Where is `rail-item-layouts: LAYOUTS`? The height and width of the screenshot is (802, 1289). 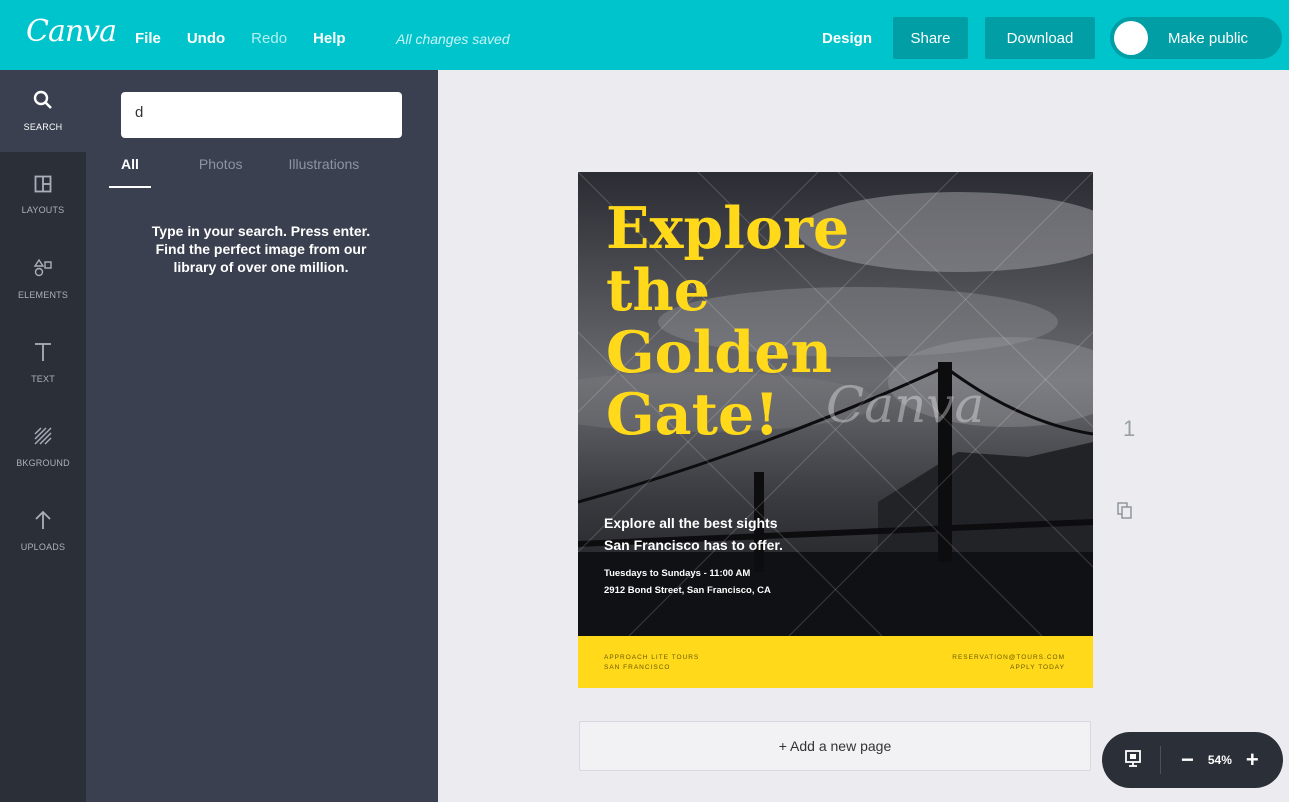 rail-item-layouts: LAYOUTS is located at coordinates (43, 195).